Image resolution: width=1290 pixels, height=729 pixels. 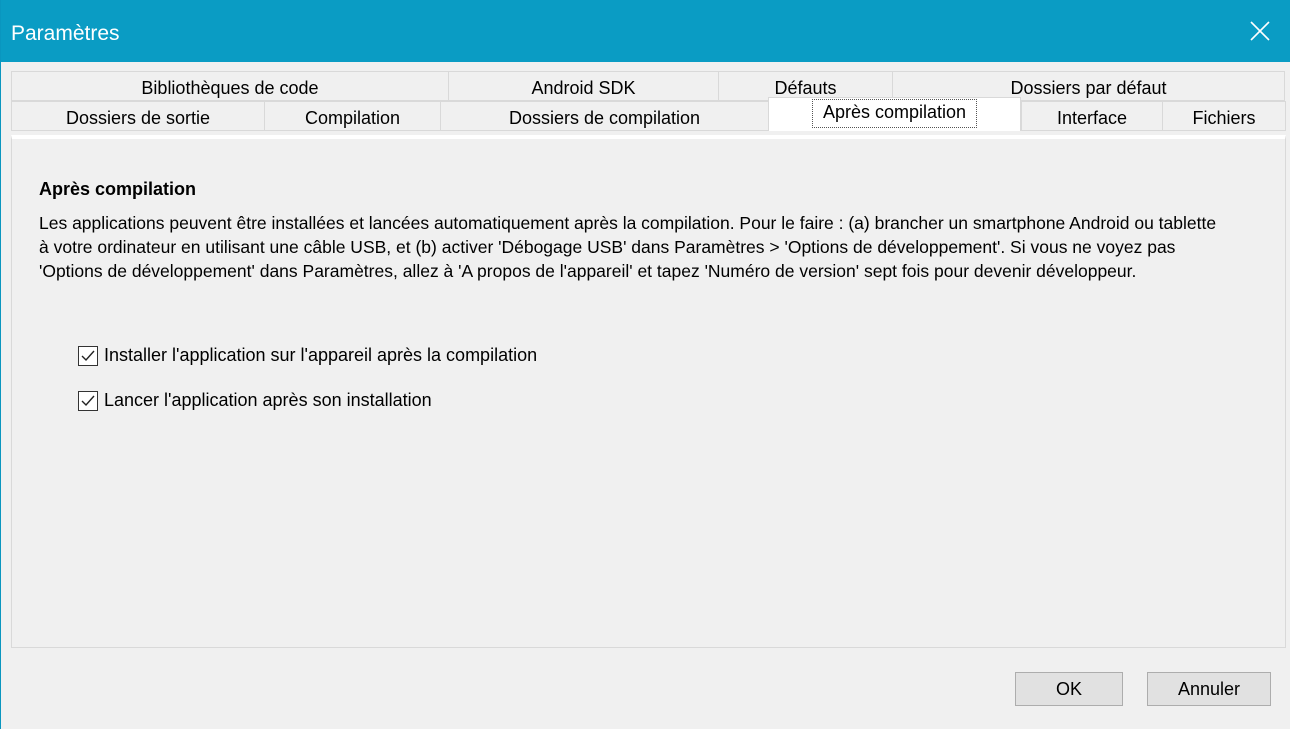 I want to click on launch-after-install-checkbox, so click(x=88, y=400).